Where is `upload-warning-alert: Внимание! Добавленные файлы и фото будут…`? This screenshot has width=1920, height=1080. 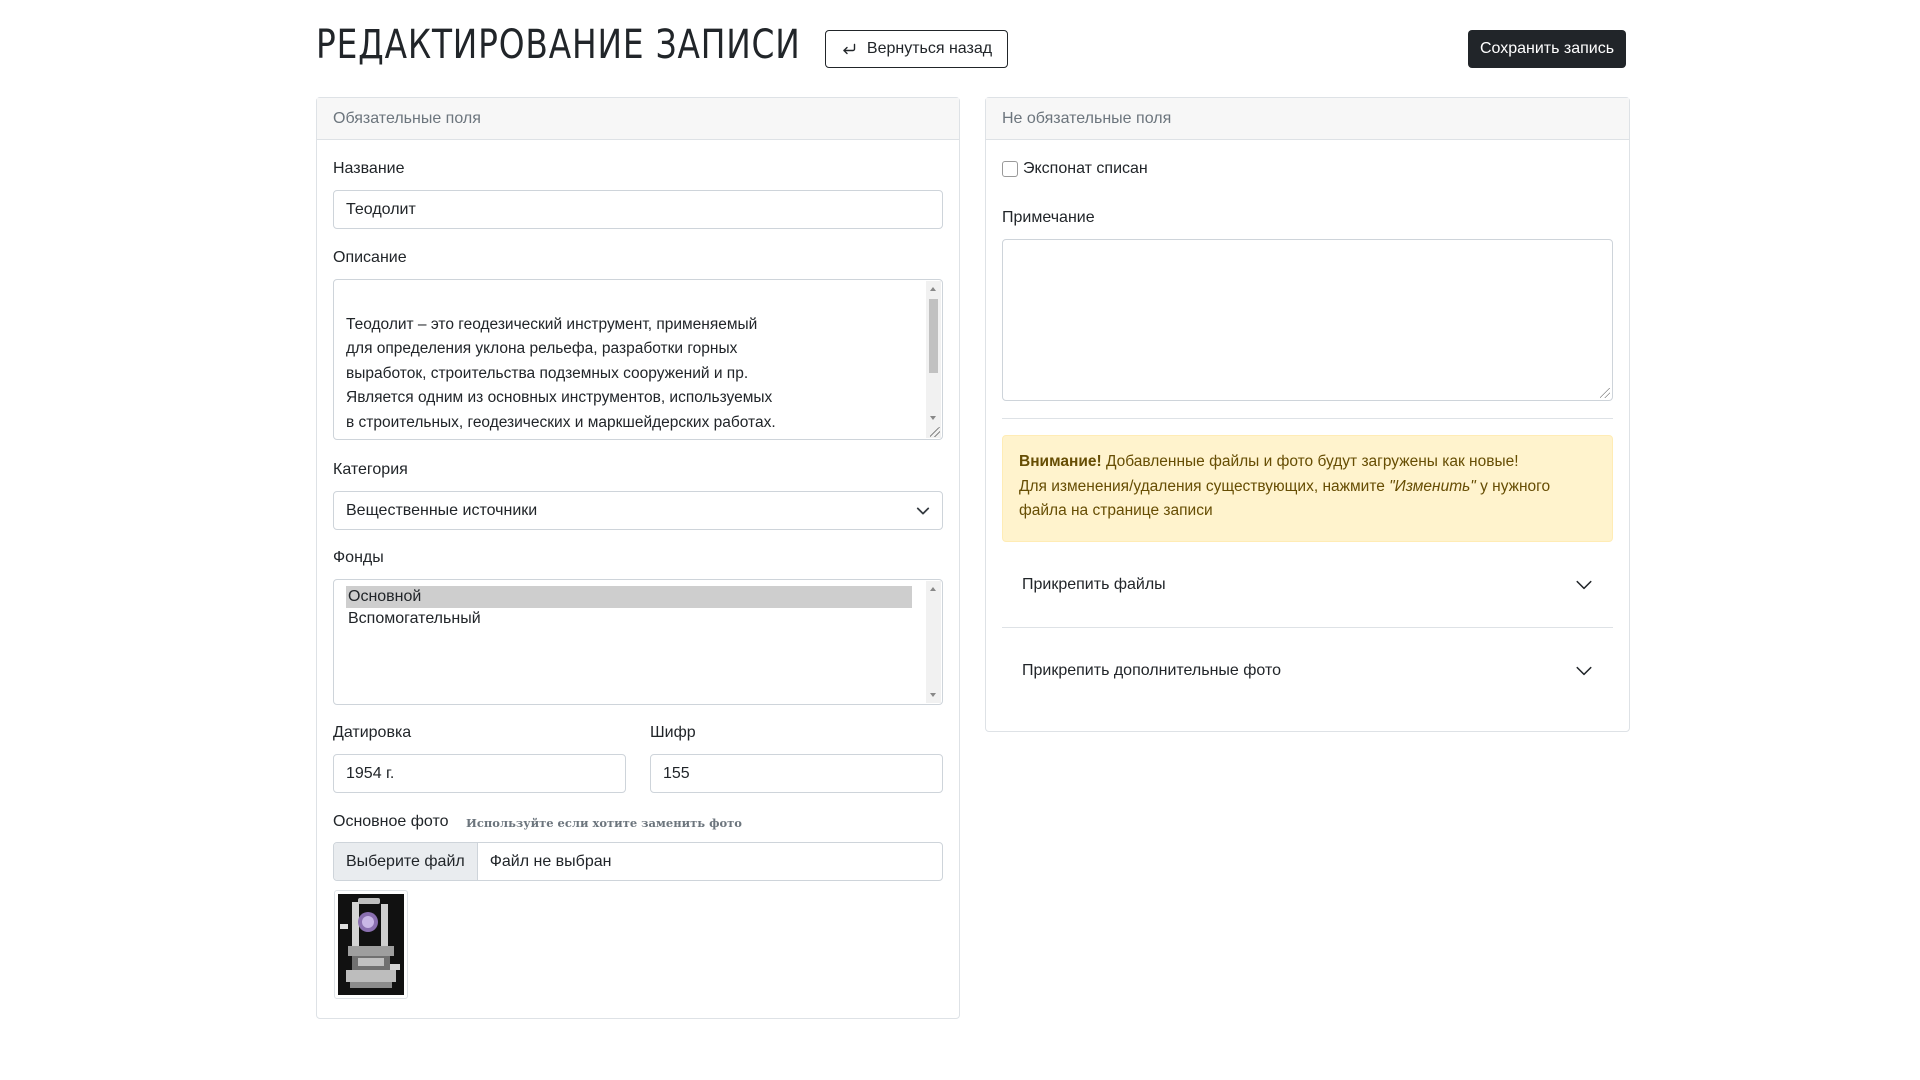
upload-warning-alert: Внимание! Добавленные файлы и фото будут… is located at coordinates (1307, 488).